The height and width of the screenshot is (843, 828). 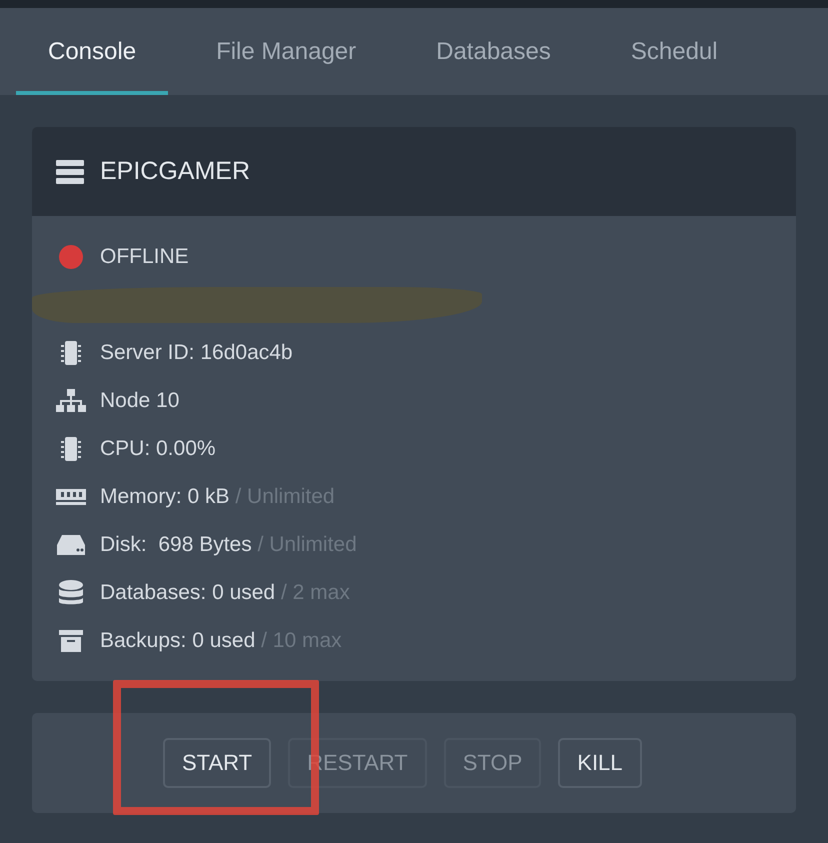 What do you see at coordinates (188, 593) in the screenshot?
I see `stat-label: Databases: 0 used` at bounding box center [188, 593].